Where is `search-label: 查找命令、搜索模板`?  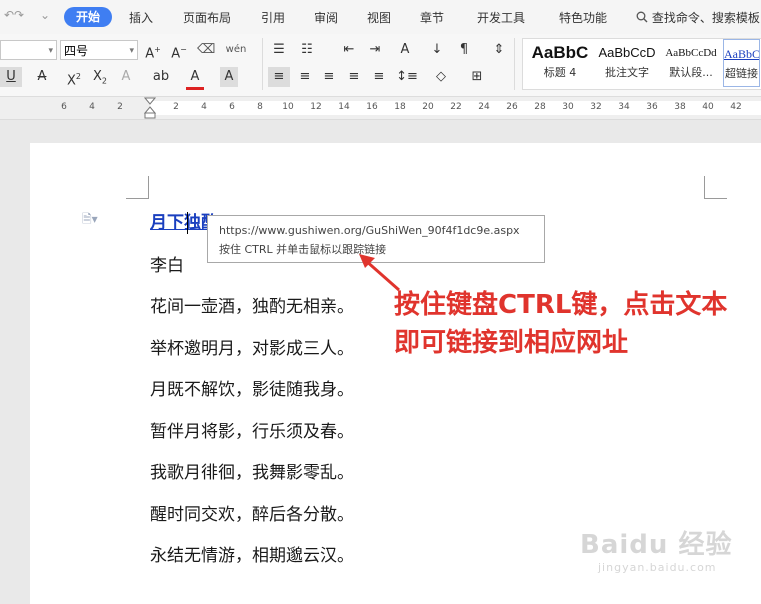 search-label: 查找命令、搜索模板 is located at coordinates (705, 18).